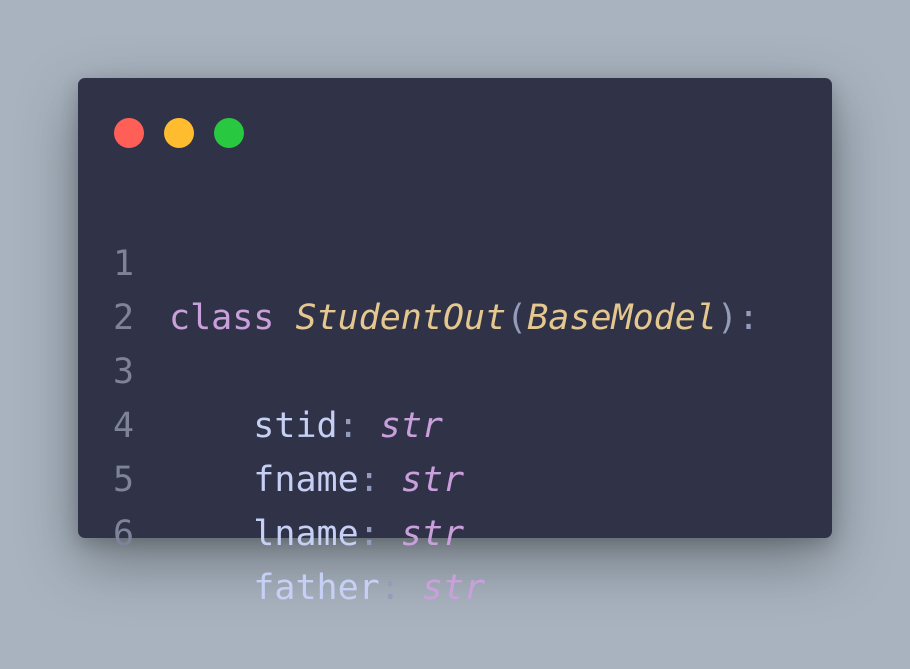 The height and width of the screenshot is (669, 910). I want to click on line-number: 6, so click(124, 534).